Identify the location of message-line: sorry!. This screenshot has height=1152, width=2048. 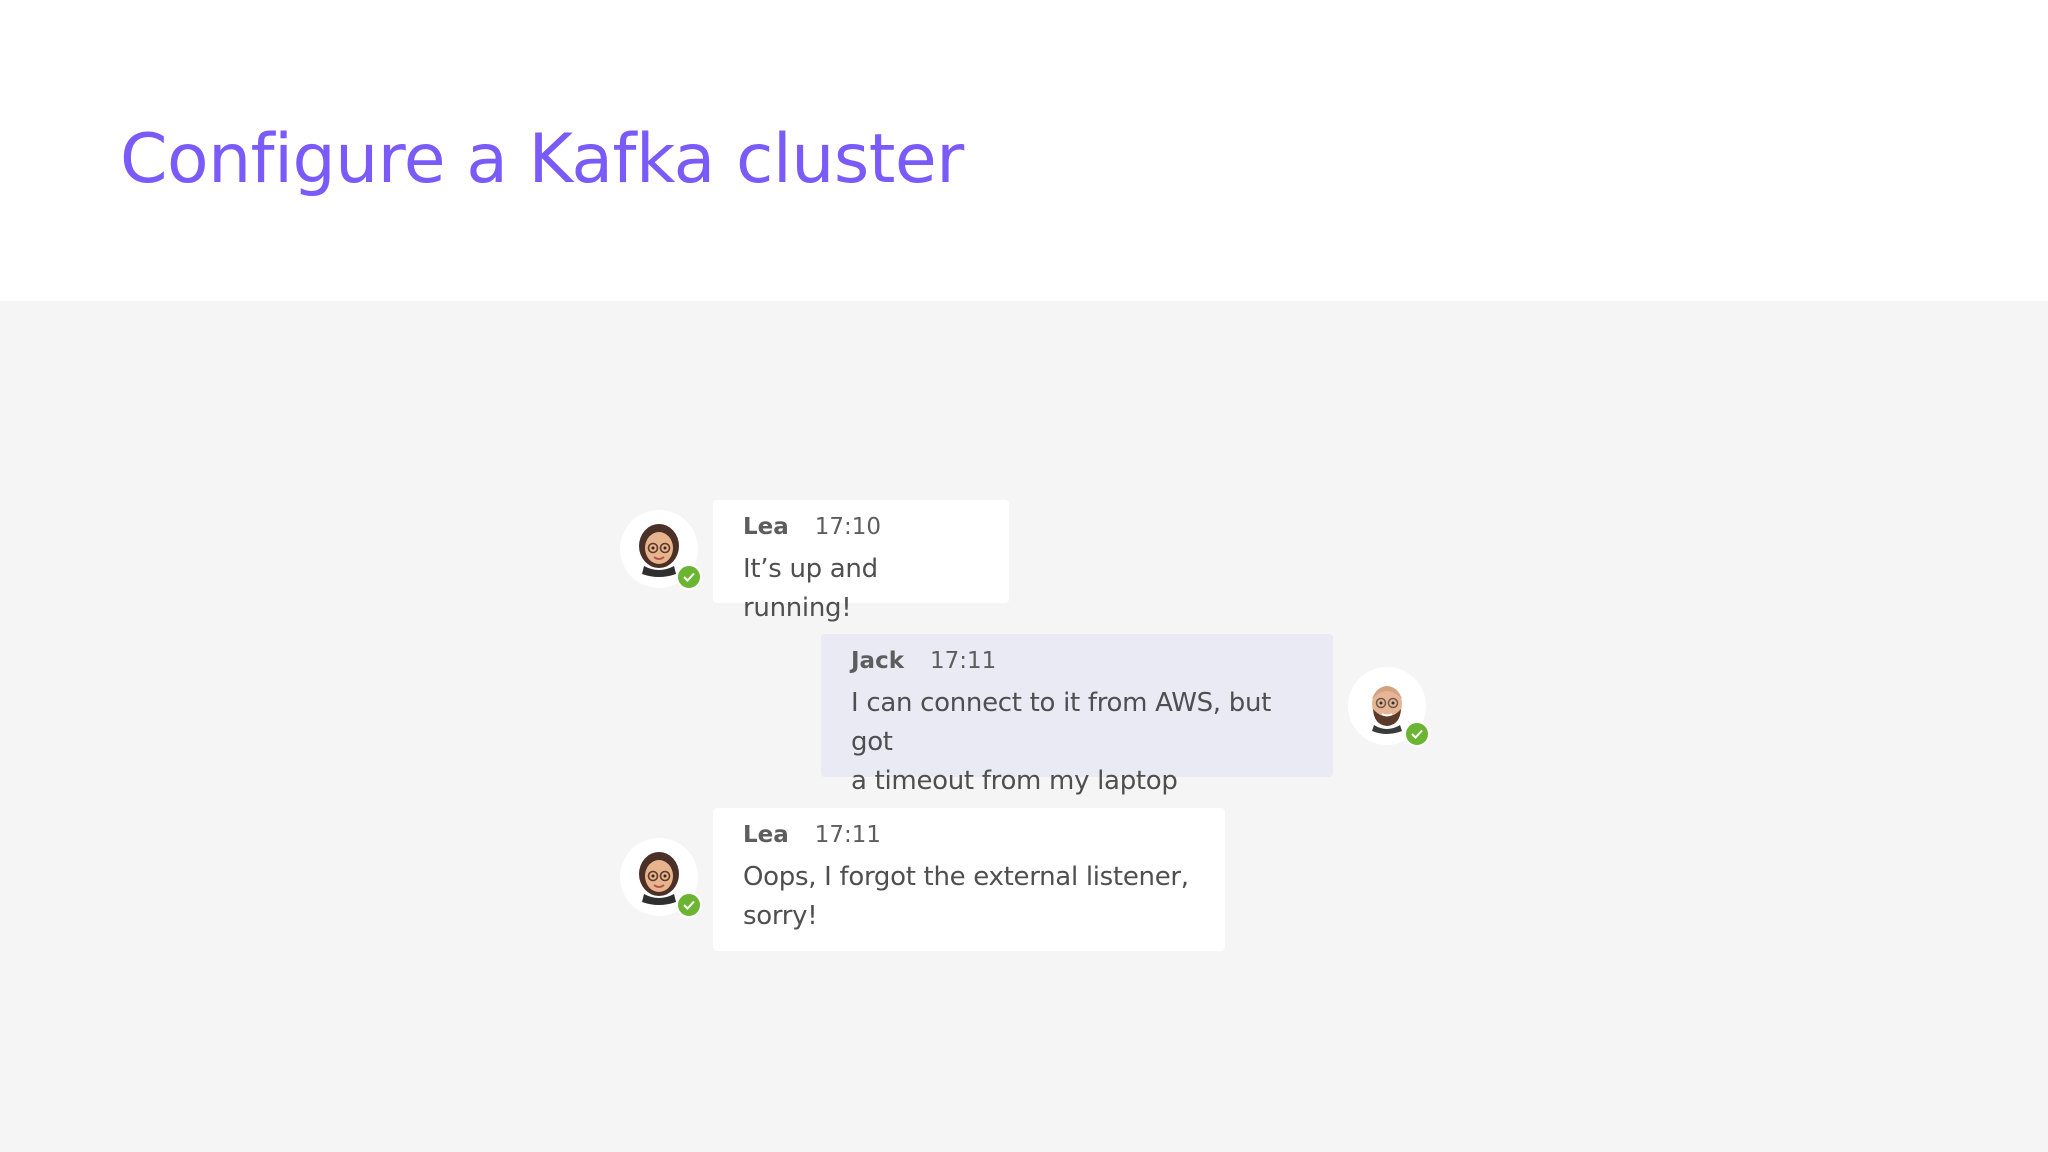
(780, 916).